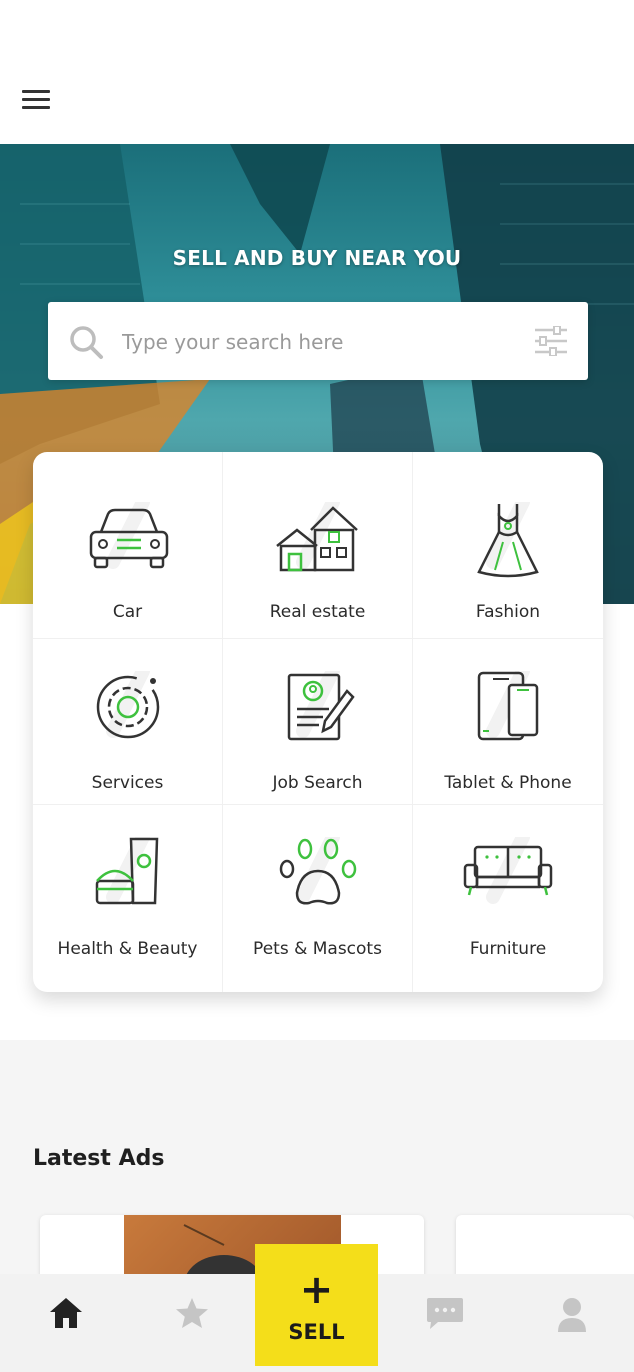 The image size is (634, 1372). What do you see at coordinates (126, 871) in the screenshot?
I see `cosmetics-icon` at bounding box center [126, 871].